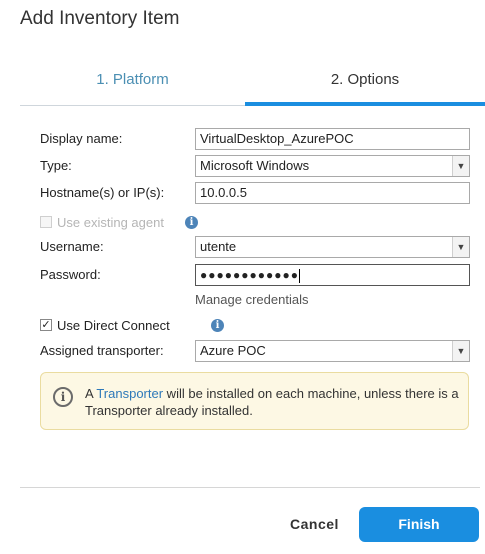 The image size is (485, 554). Describe the element at coordinates (332, 166) in the screenshot. I see `type-select: Microsoft Windows ▼` at that location.